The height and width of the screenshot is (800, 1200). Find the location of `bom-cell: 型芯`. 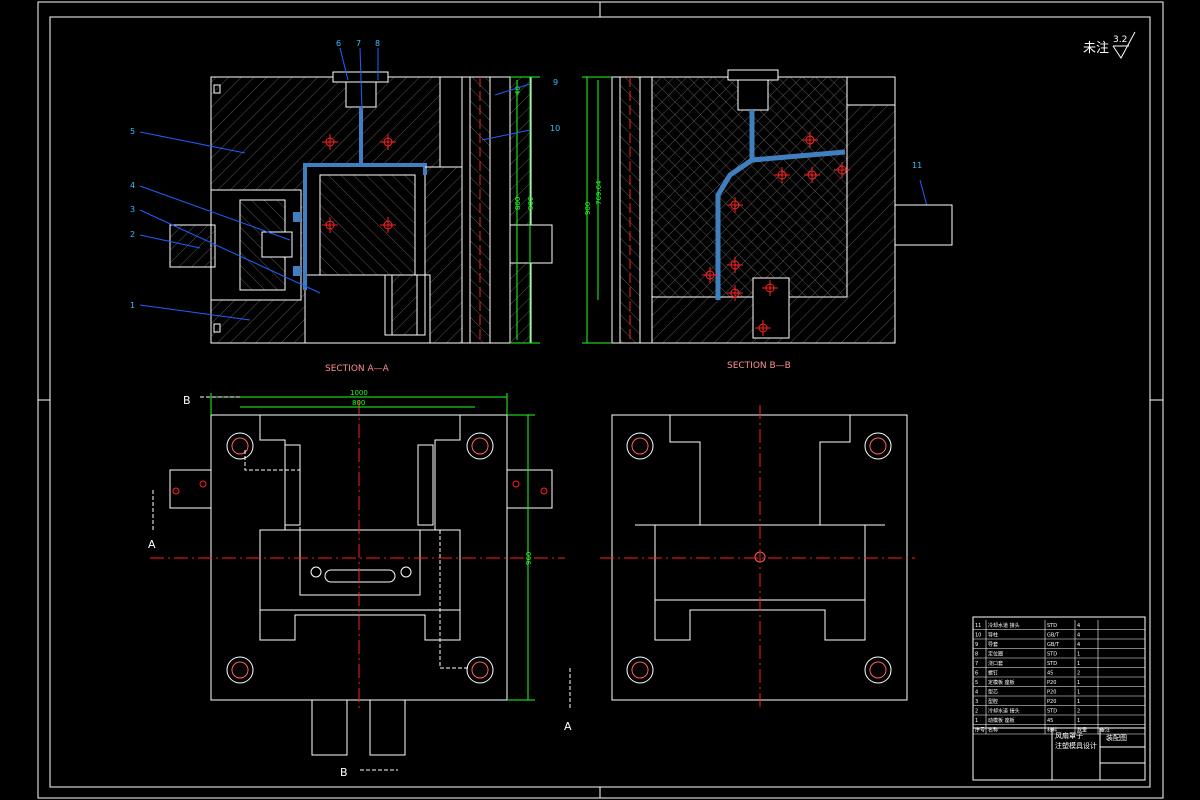

bom-cell: 型芯 is located at coordinates (993, 692).